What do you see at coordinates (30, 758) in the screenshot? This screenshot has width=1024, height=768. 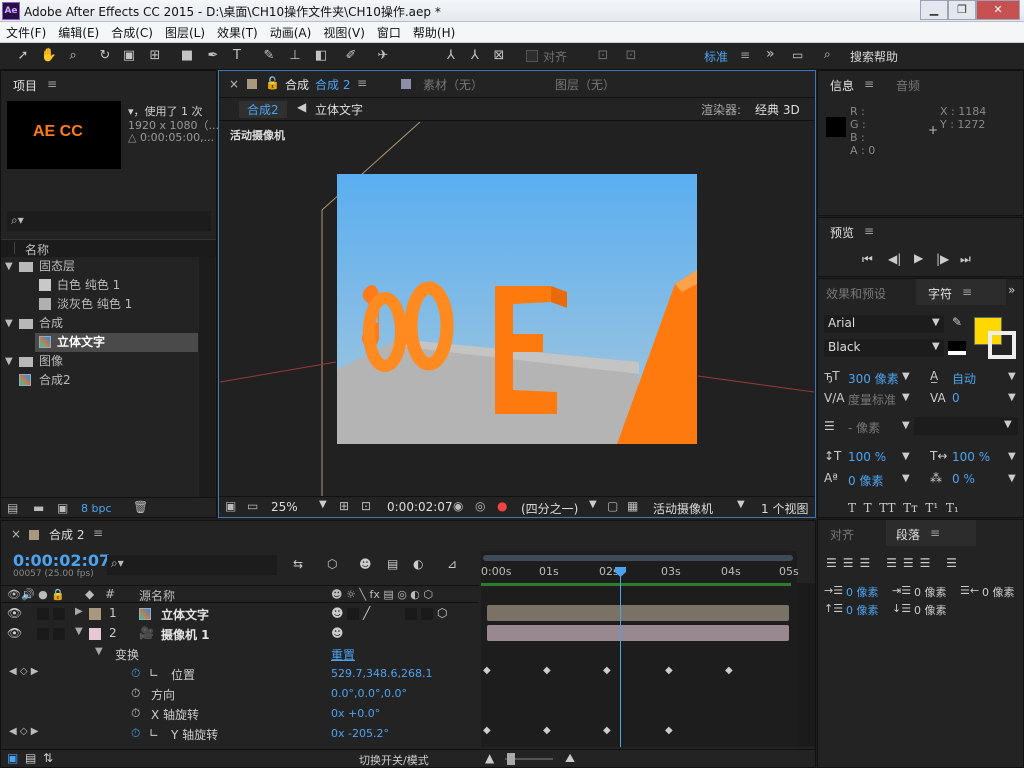 I see `transfer-controls-icon: ▤` at bounding box center [30, 758].